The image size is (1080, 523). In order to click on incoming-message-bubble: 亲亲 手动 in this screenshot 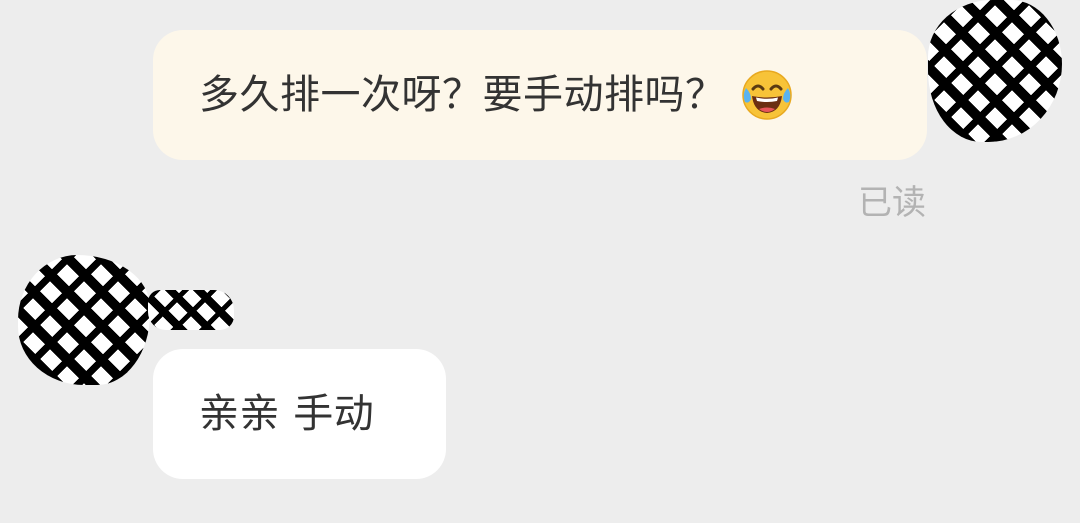, I will do `click(299, 414)`.